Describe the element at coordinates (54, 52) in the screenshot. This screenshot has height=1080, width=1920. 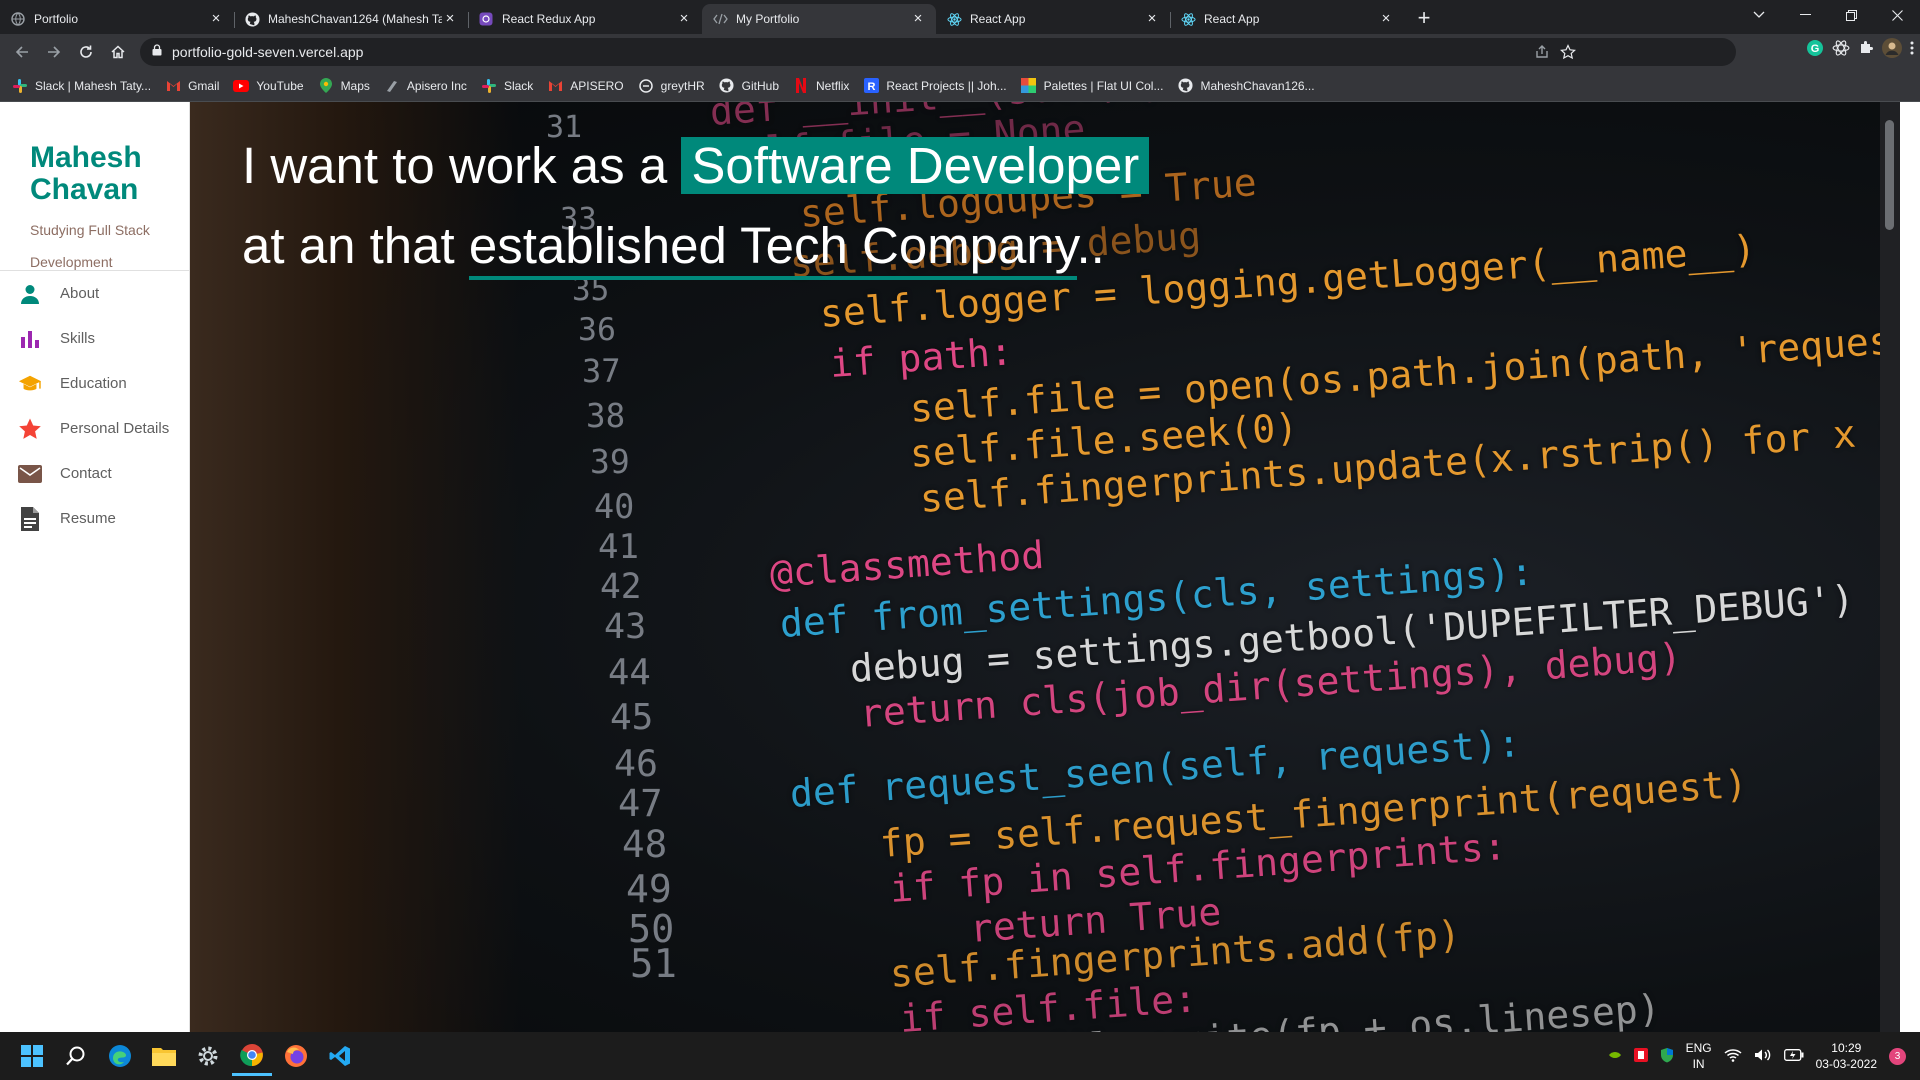
I see `forward-arrow-icon` at that location.